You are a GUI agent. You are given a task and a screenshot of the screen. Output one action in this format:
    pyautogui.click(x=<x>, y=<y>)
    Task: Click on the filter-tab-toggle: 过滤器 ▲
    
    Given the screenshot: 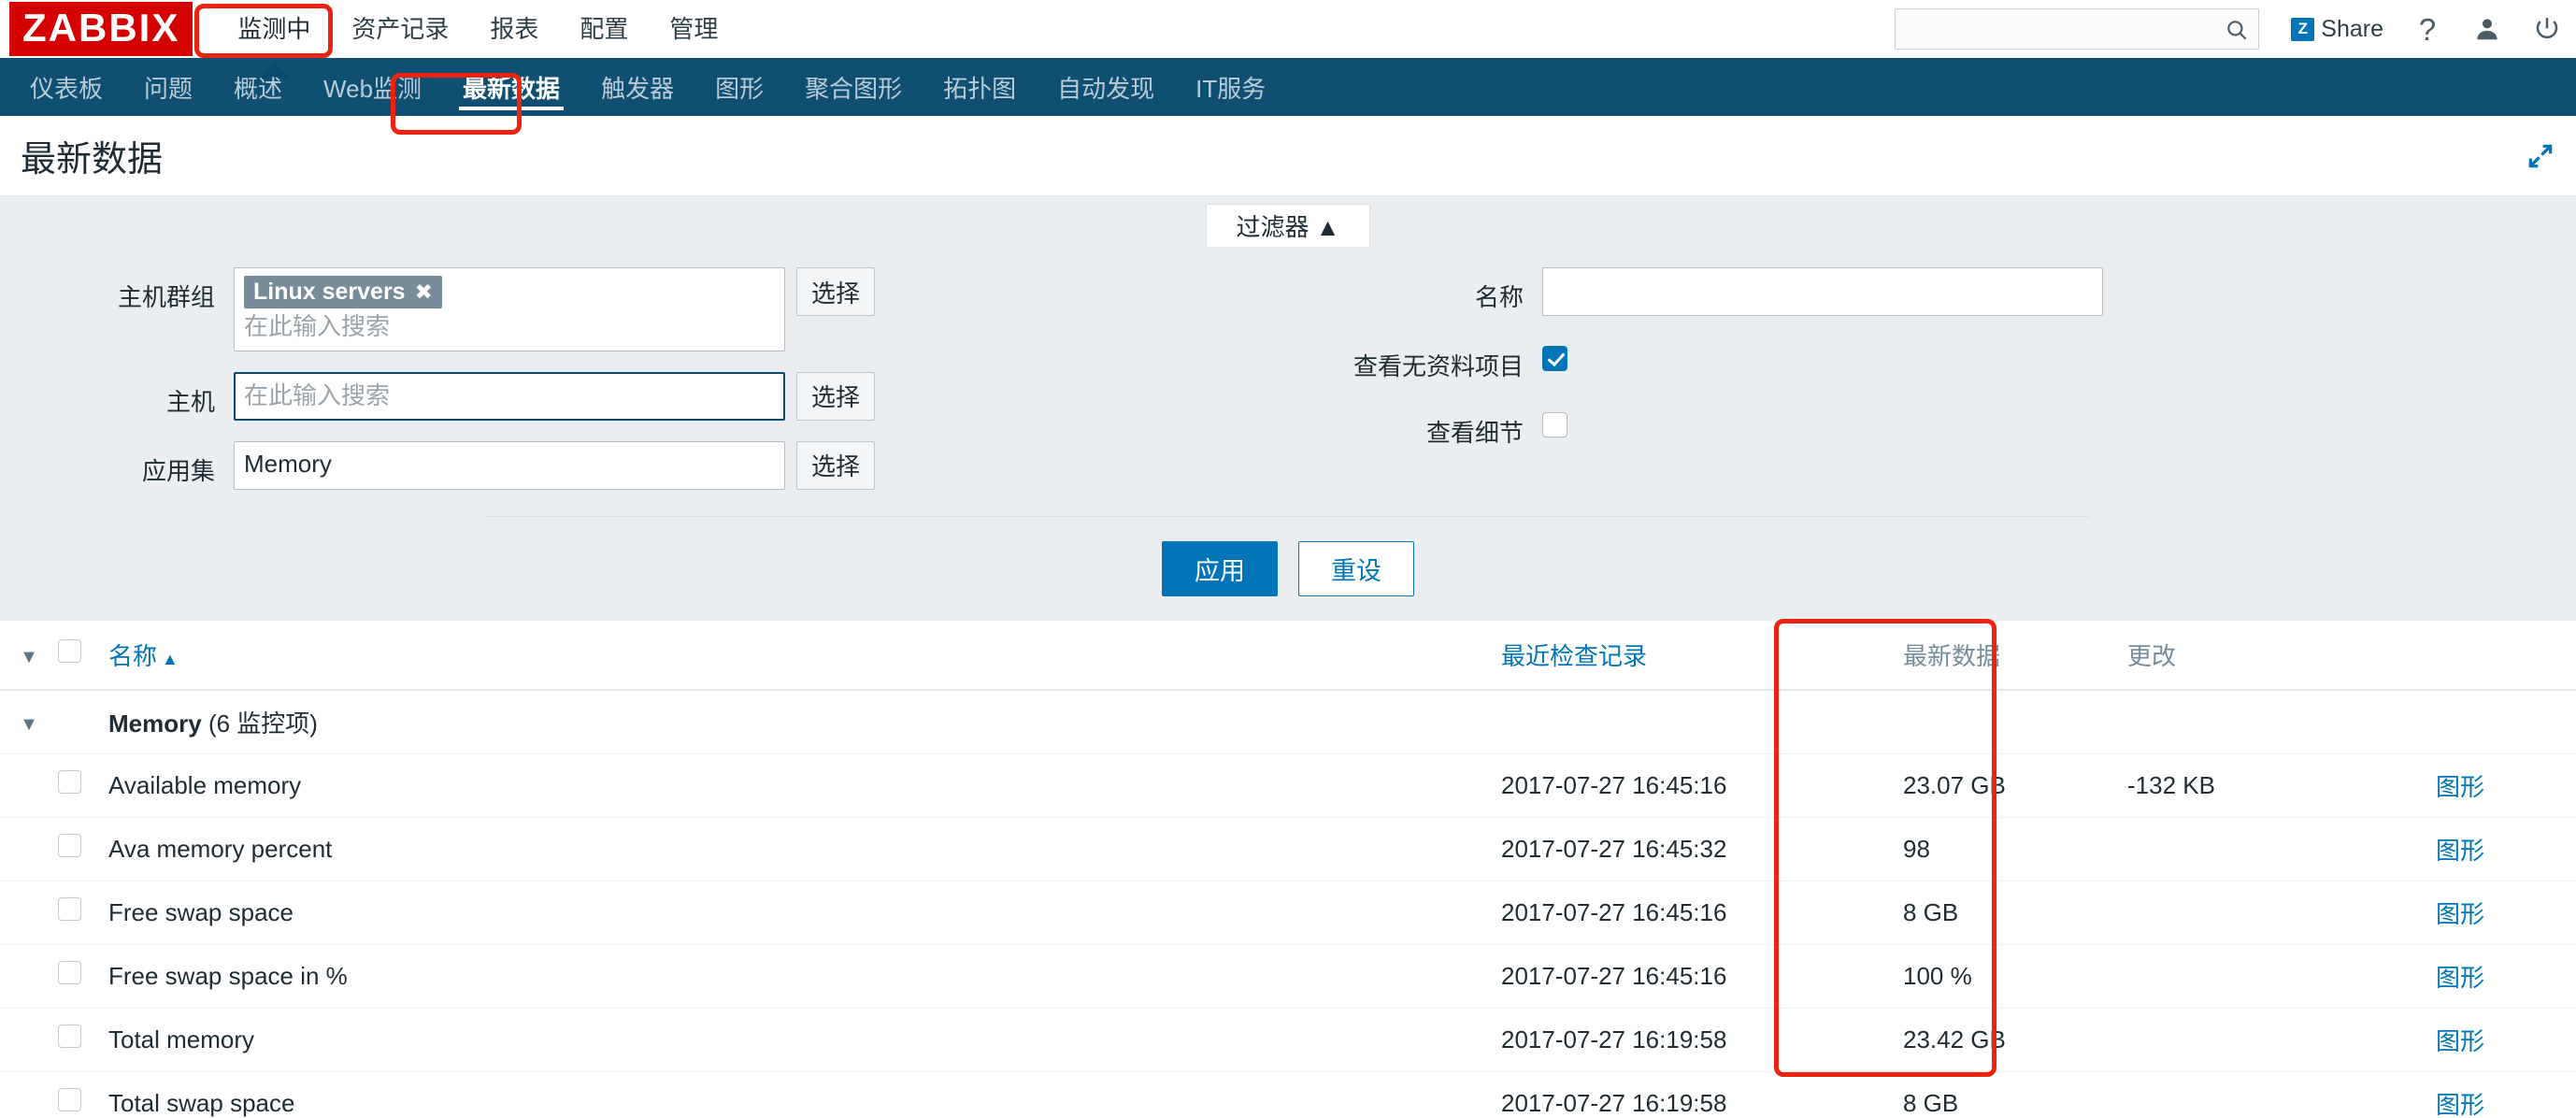 What is the action you would take?
    pyautogui.click(x=1288, y=225)
    